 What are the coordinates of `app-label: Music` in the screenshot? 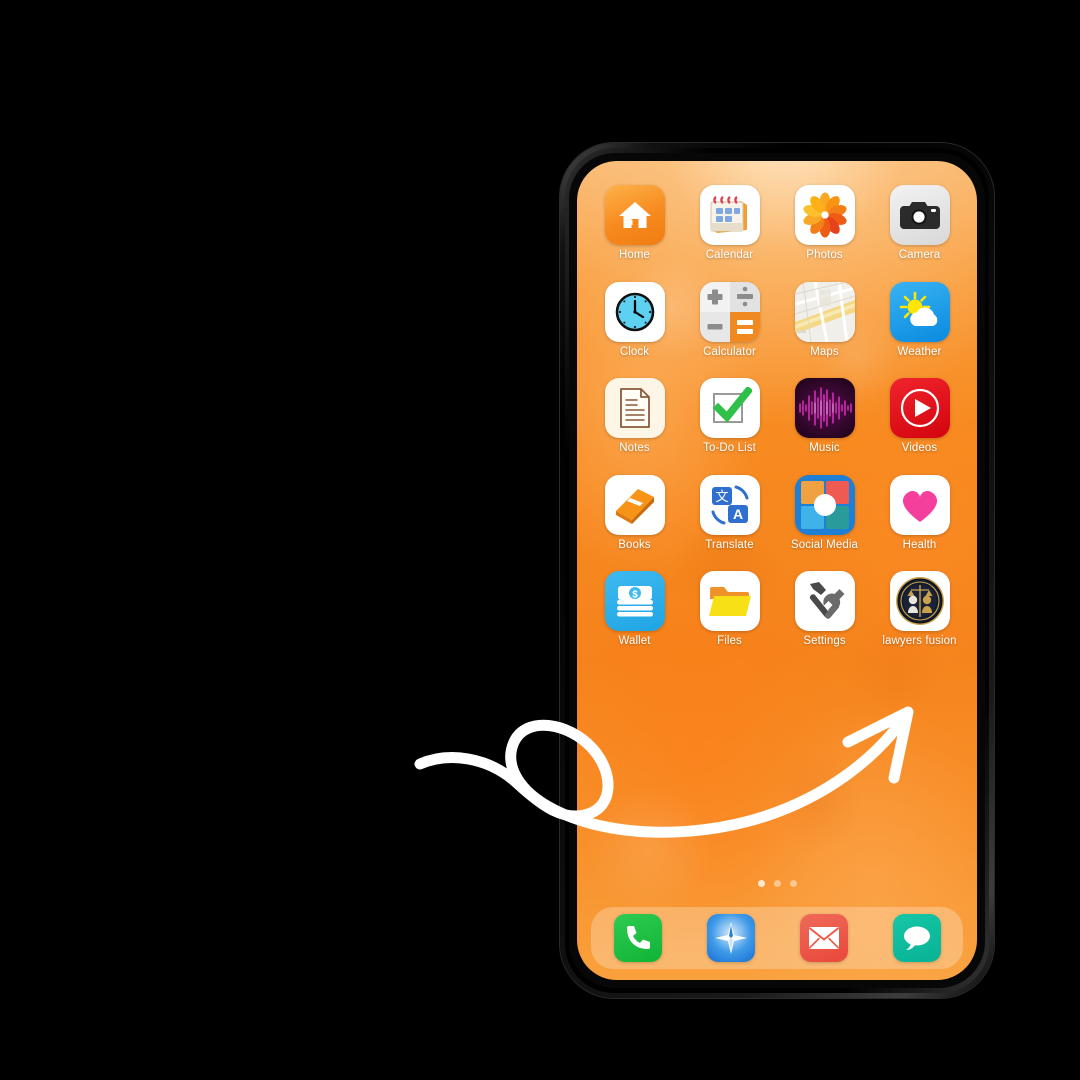 It's located at (824, 448).